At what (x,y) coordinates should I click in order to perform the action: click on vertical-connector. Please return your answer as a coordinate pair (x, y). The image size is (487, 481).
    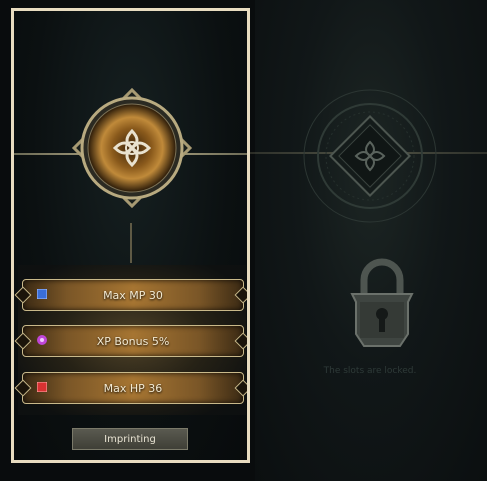
    Looking at the image, I should click on (131, 243).